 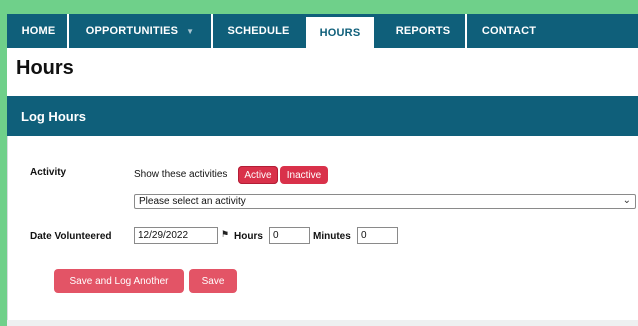 I want to click on tab-reports: REPORTS, so click(x=423, y=31).